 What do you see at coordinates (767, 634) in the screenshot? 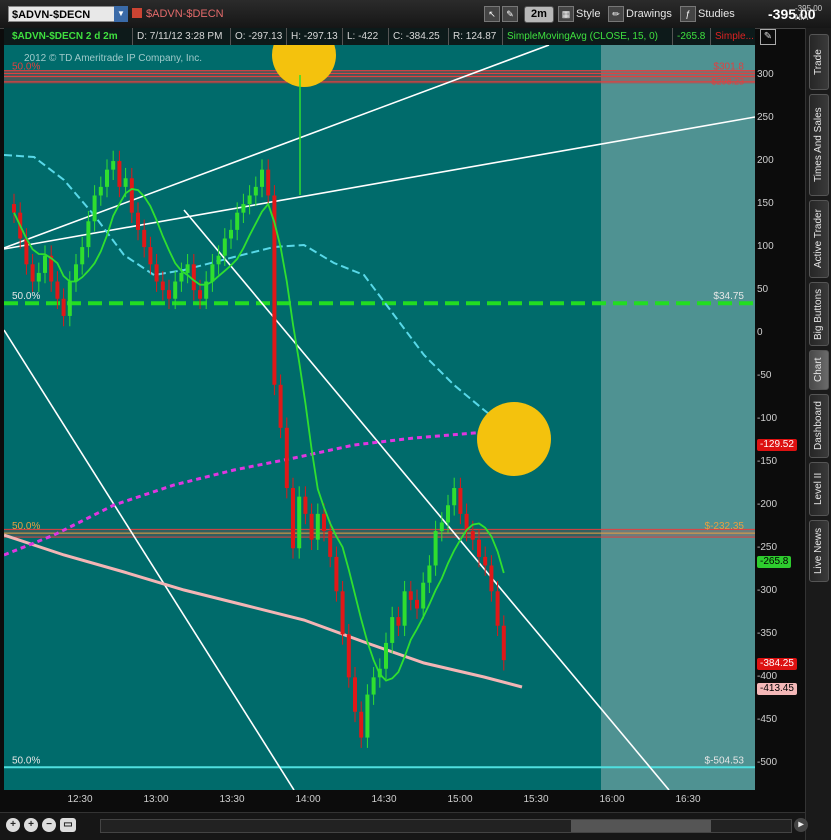
I see `y-tick-label: -350` at bounding box center [767, 634].